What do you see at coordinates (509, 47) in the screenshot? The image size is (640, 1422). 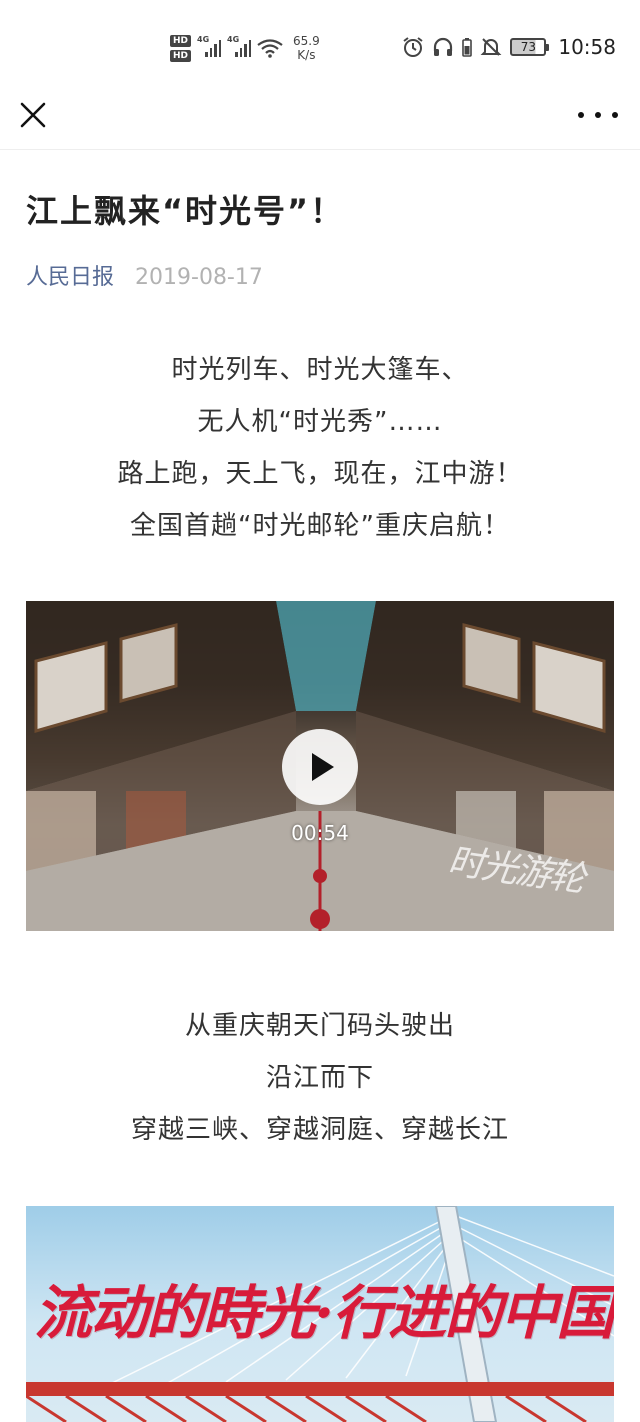 I see `system-indicators: 73 10:58` at bounding box center [509, 47].